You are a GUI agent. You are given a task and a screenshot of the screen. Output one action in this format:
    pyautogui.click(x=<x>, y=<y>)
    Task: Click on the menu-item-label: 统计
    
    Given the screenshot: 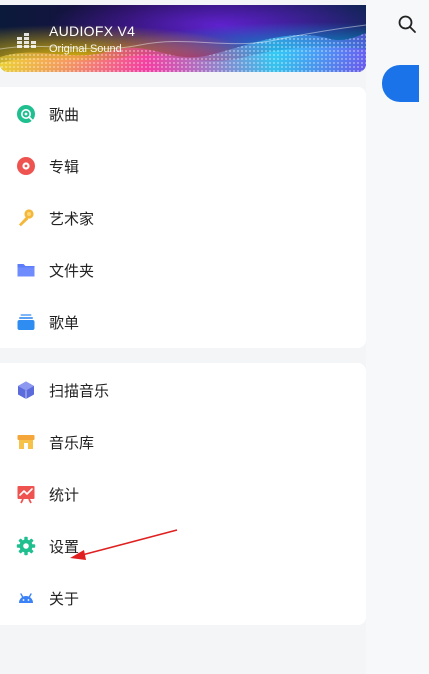 What is the action you would take?
    pyautogui.click(x=64, y=494)
    